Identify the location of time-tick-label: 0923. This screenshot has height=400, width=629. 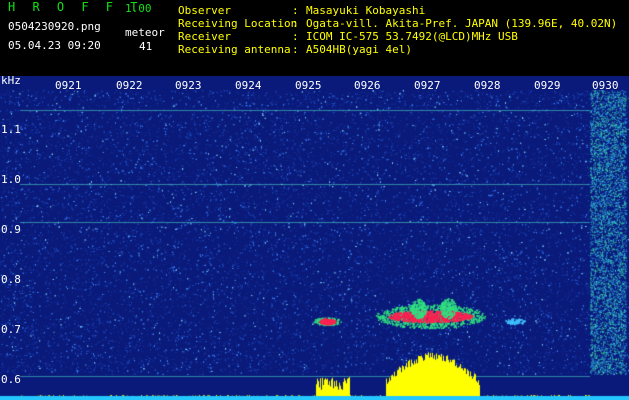
(188, 85).